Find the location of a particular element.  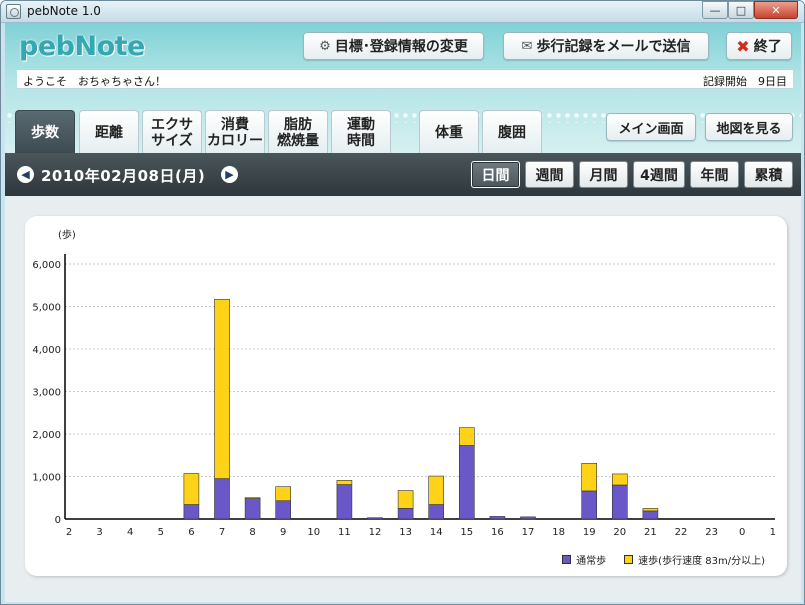

tab-weight: 体重 is located at coordinates (449, 132).